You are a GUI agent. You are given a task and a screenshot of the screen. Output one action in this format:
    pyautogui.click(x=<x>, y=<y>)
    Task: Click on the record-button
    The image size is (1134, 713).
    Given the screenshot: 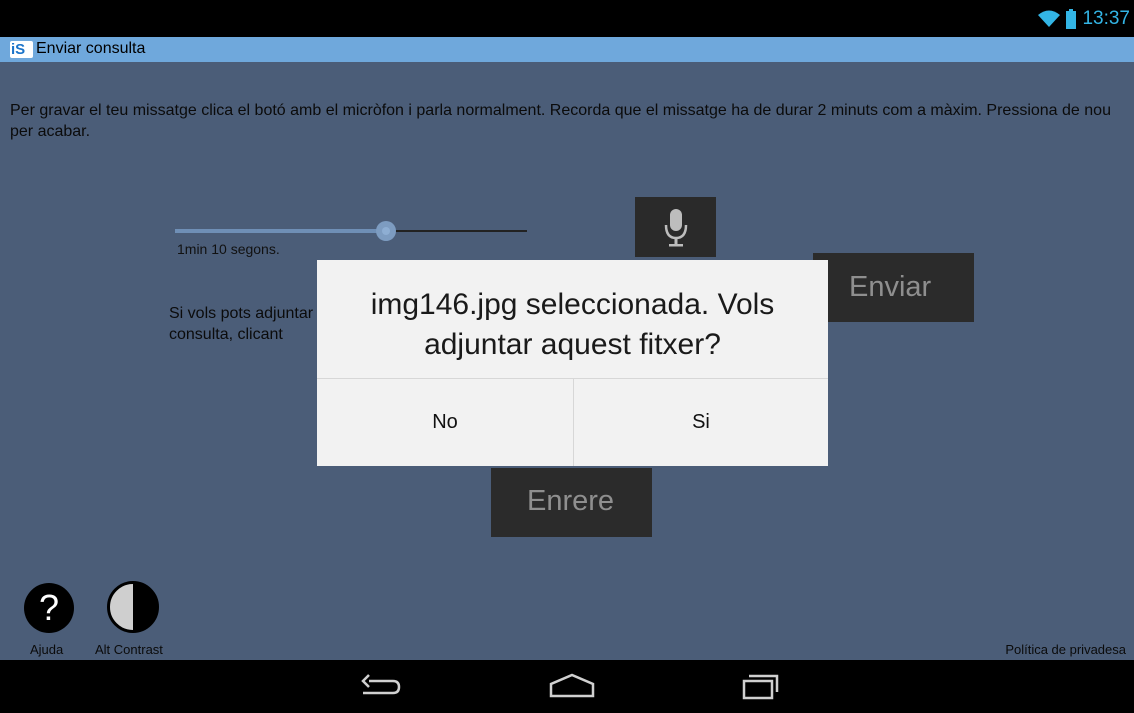 What is the action you would take?
    pyautogui.click(x=675, y=227)
    